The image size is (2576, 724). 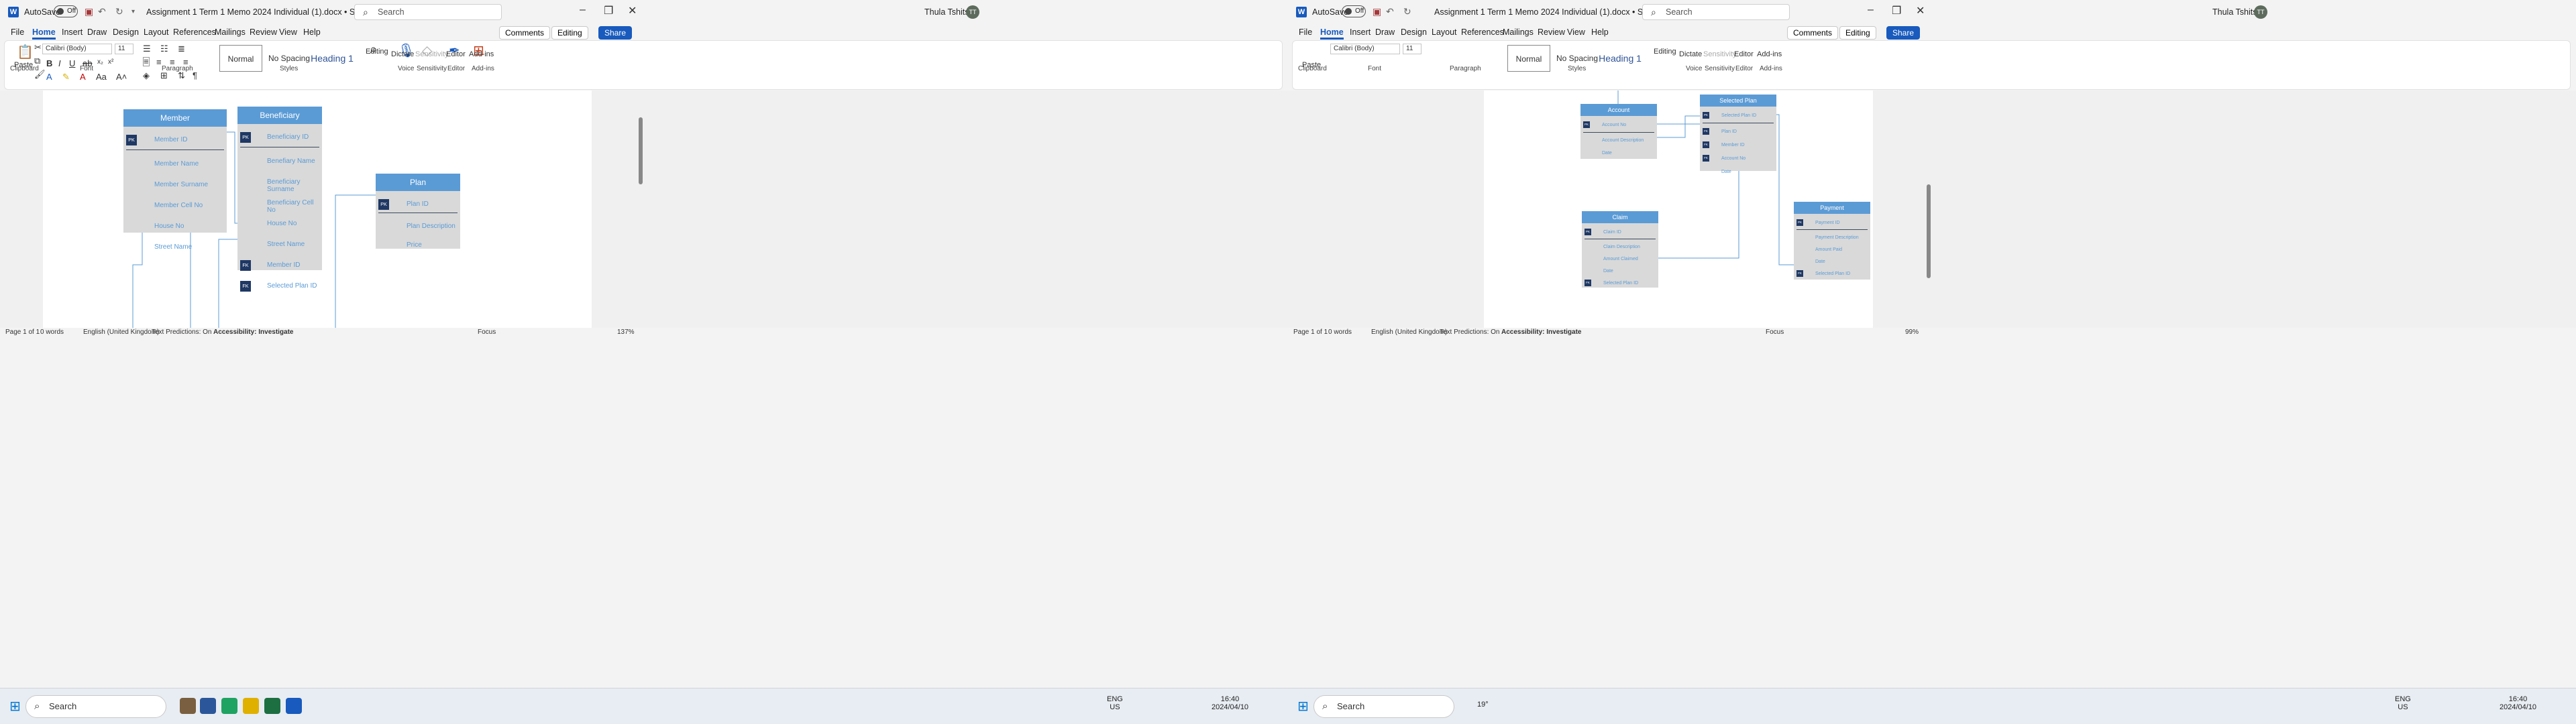 I want to click on avatar: TT, so click(x=972, y=12).